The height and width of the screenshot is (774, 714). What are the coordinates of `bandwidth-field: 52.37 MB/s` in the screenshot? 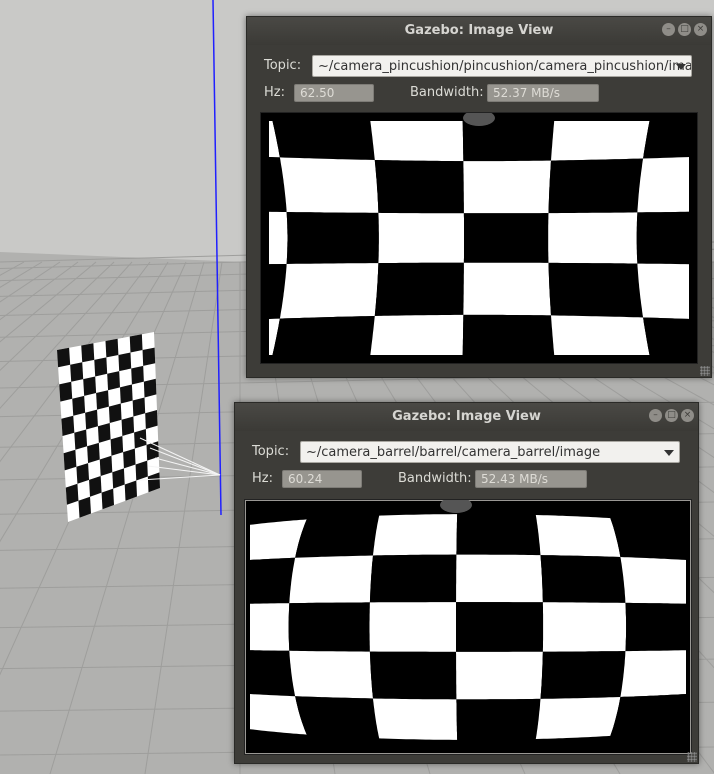 It's located at (543, 93).